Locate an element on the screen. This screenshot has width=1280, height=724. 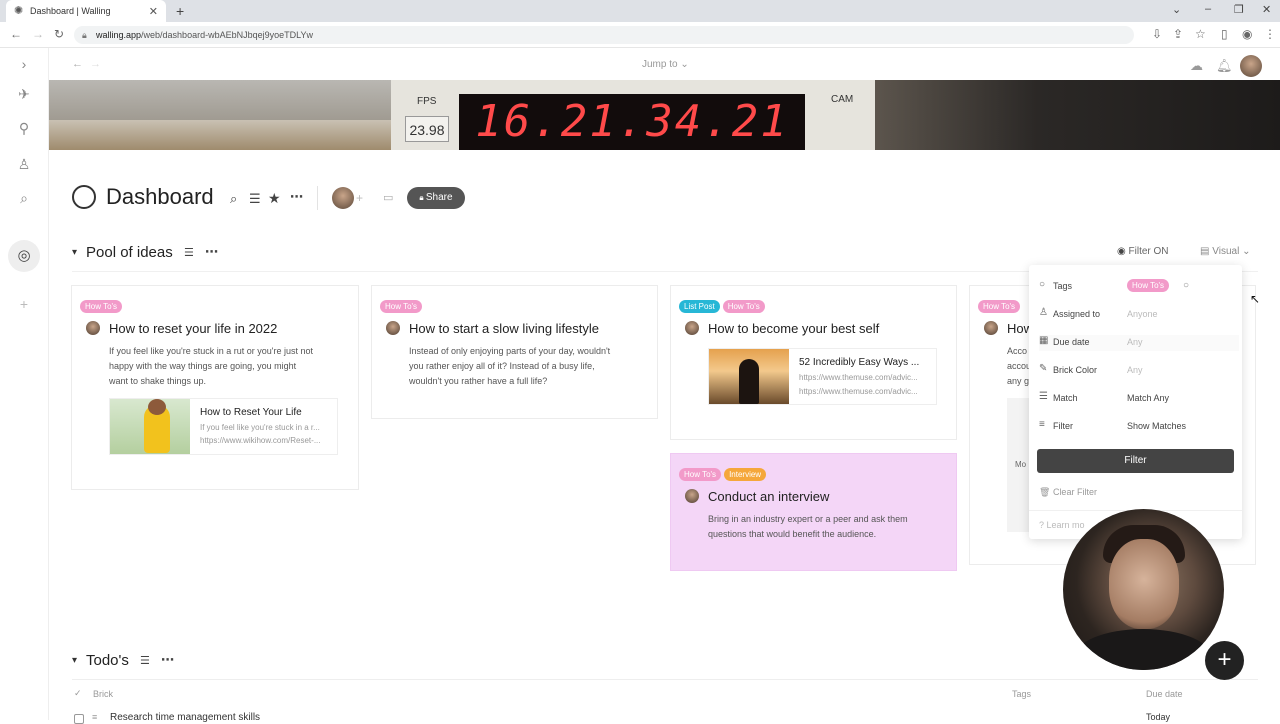
install-icon: ⇩ is located at coordinates (1157, 34).